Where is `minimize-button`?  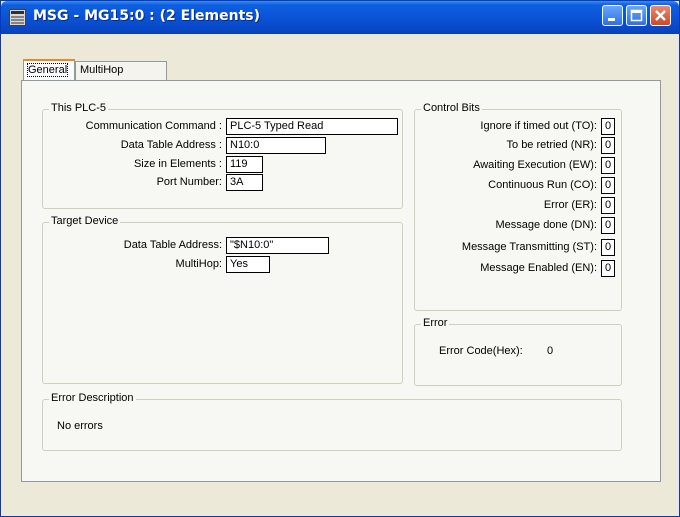 minimize-button is located at coordinates (612, 15).